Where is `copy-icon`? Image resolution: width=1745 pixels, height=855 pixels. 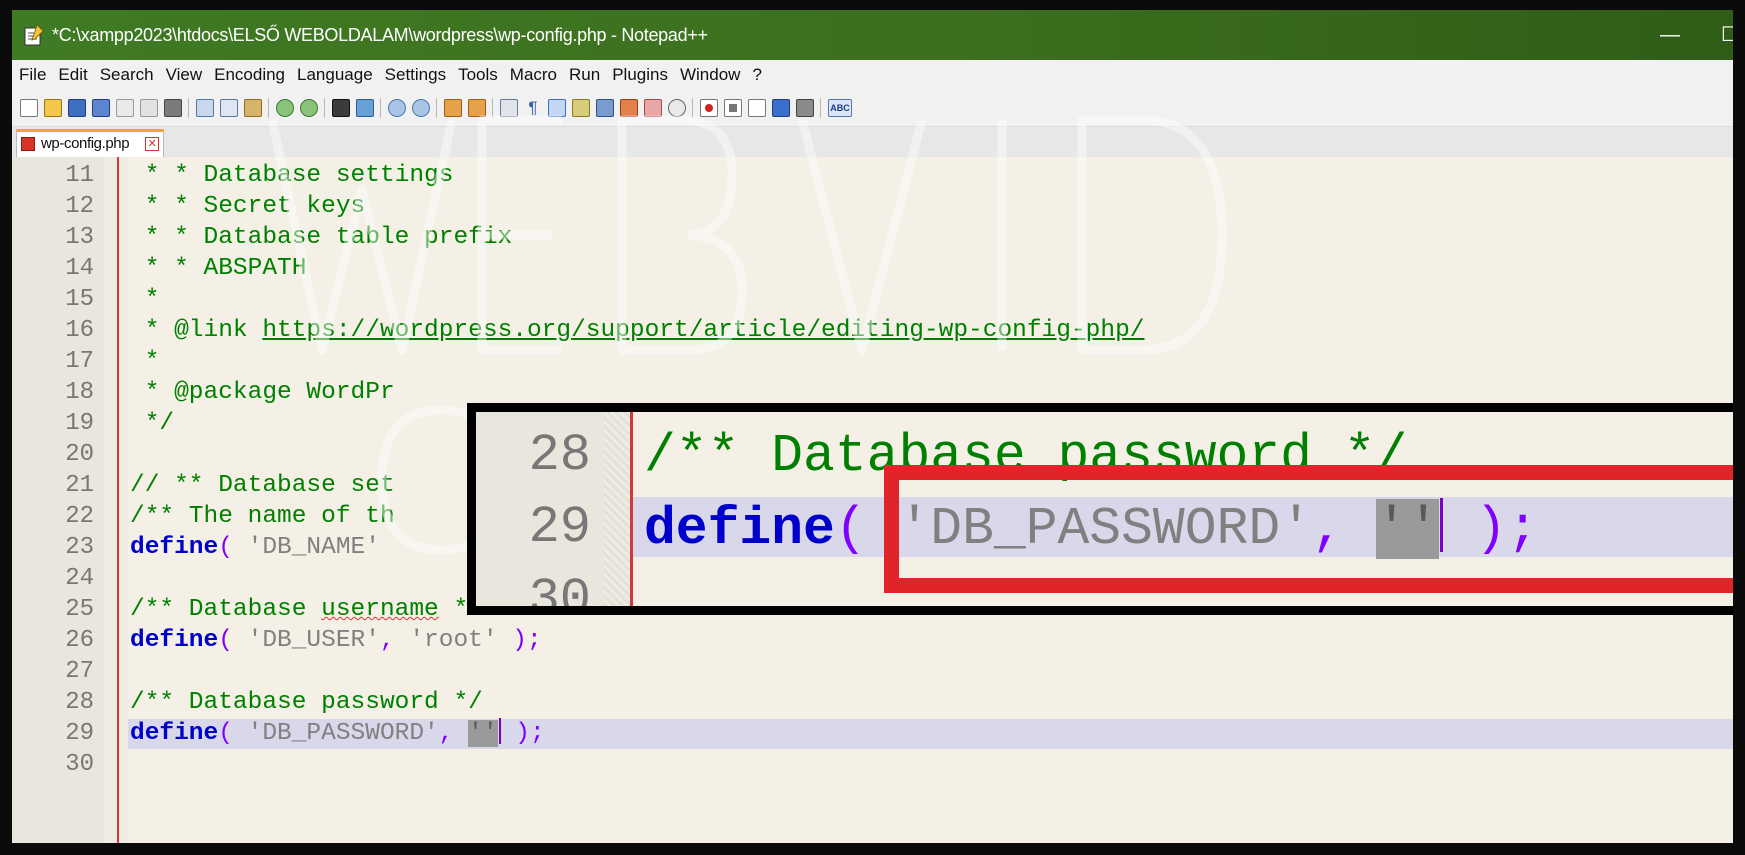
copy-icon is located at coordinates (229, 108).